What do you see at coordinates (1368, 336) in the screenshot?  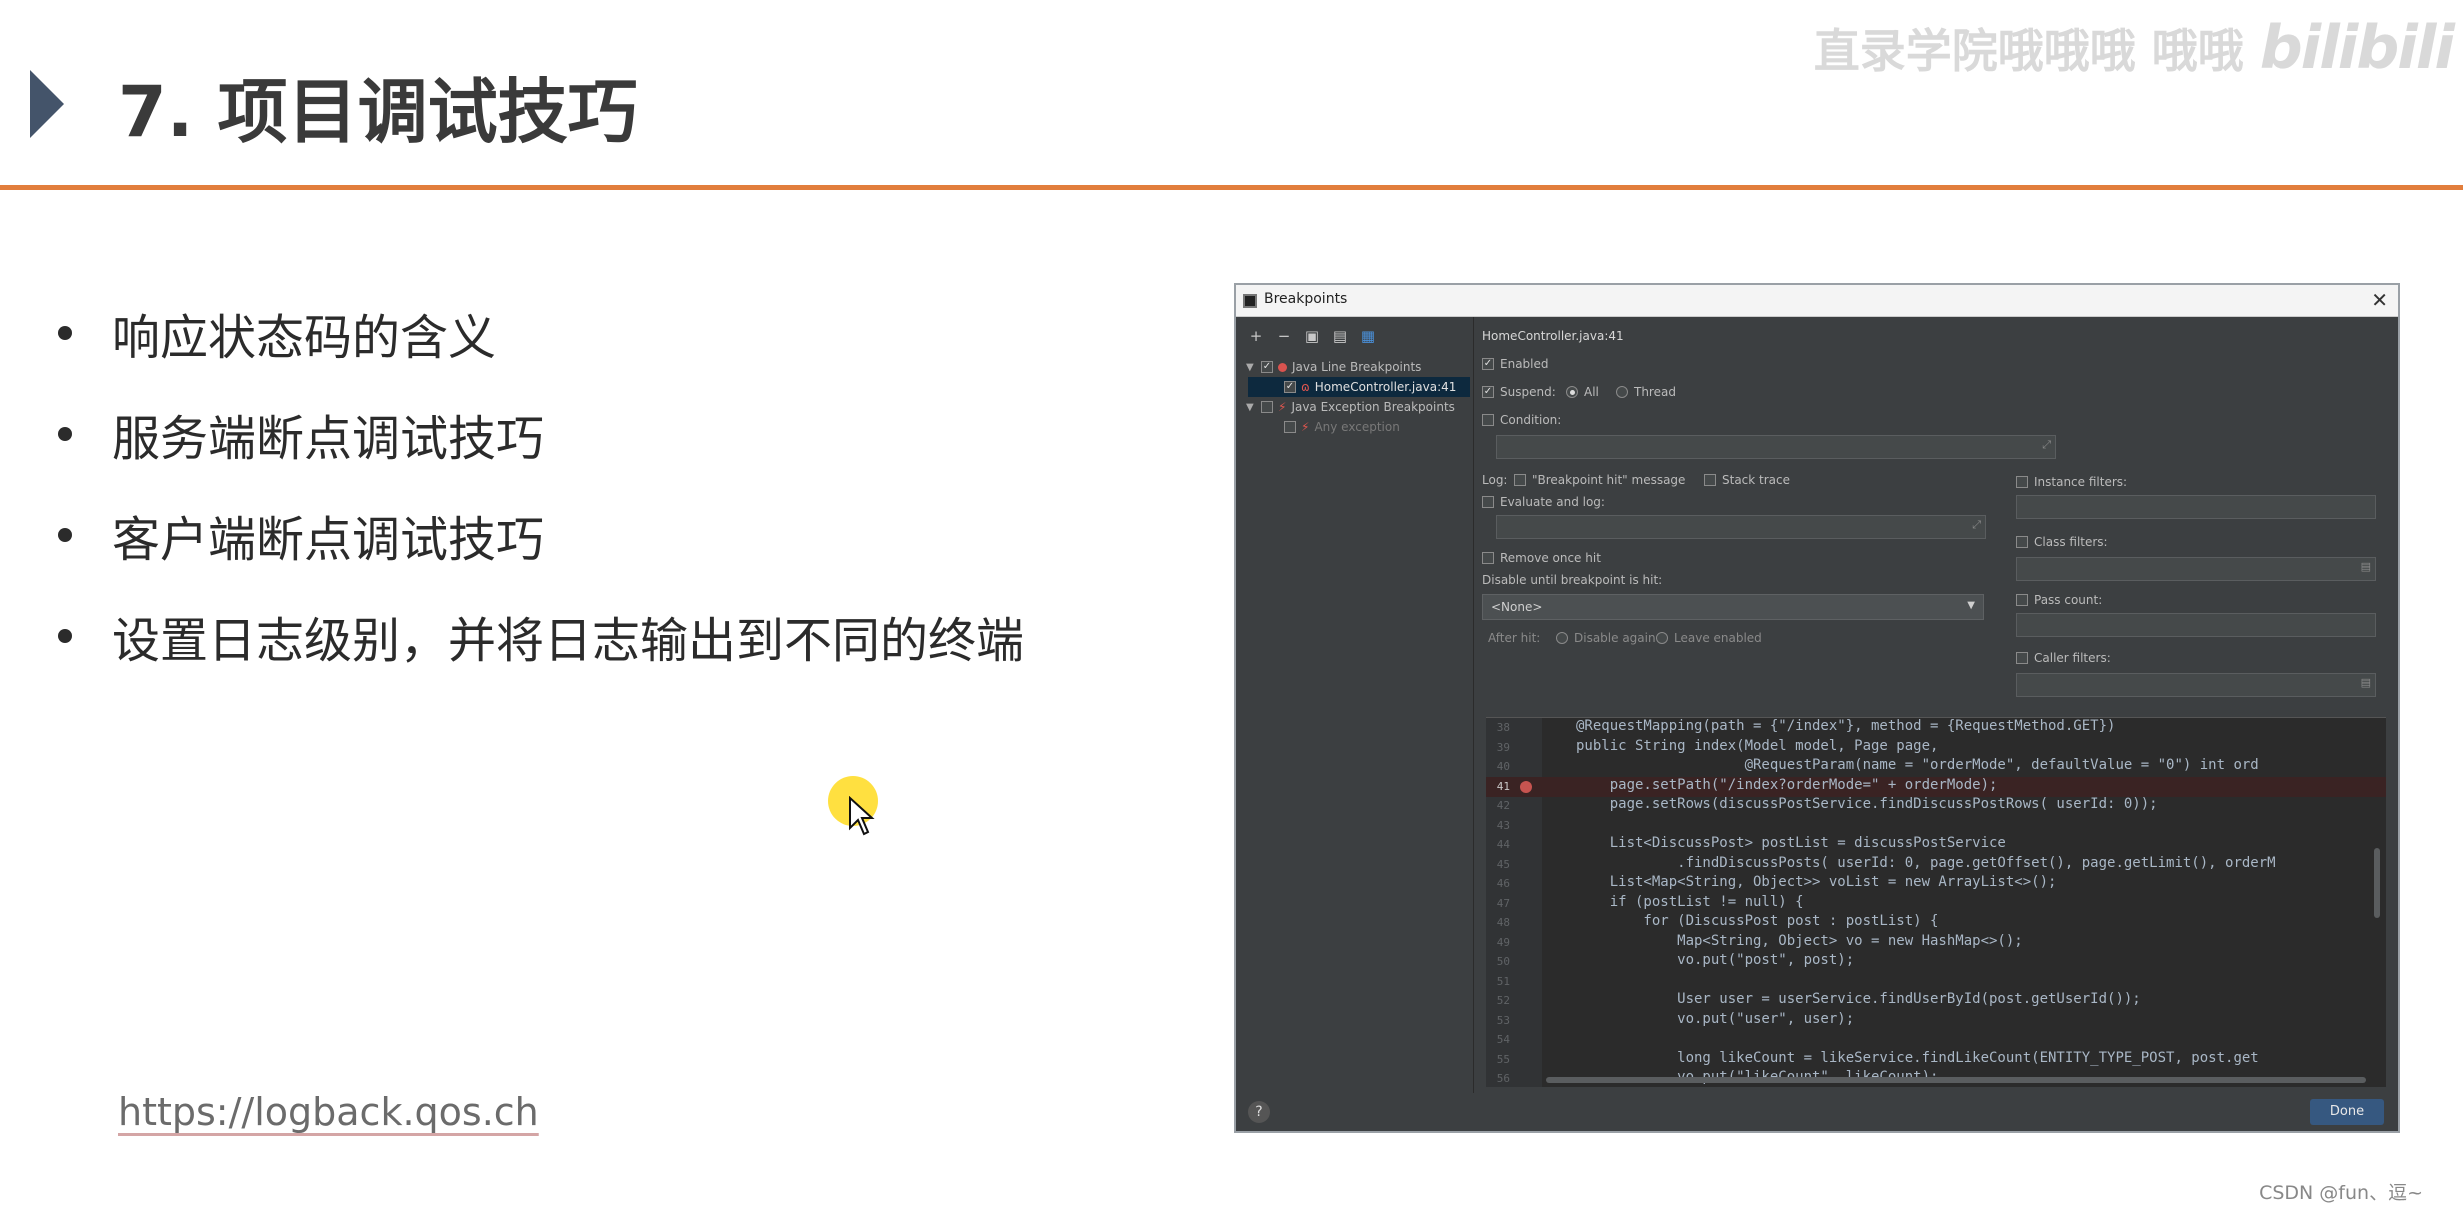 I see `group-by-file-icon: ▦` at bounding box center [1368, 336].